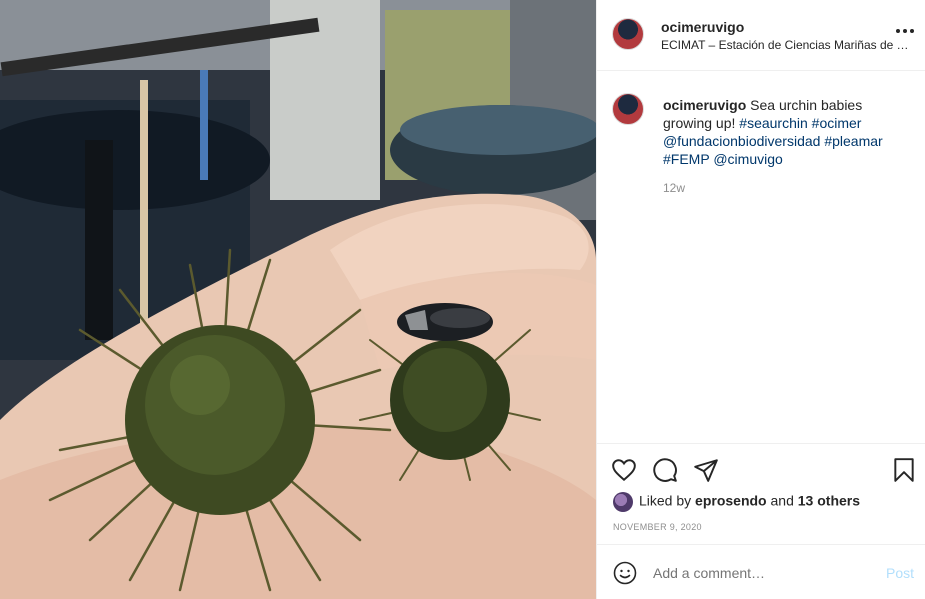 This screenshot has height=599, width=925. Describe the element at coordinates (829, 501) in the screenshot. I see `liked-by-others: 13 others` at that location.